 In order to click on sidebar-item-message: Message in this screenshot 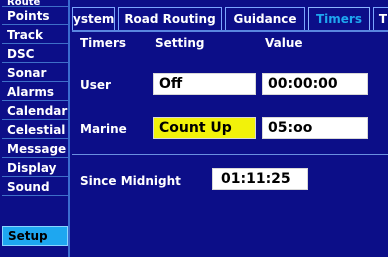, I will do `click(35, 149)`.